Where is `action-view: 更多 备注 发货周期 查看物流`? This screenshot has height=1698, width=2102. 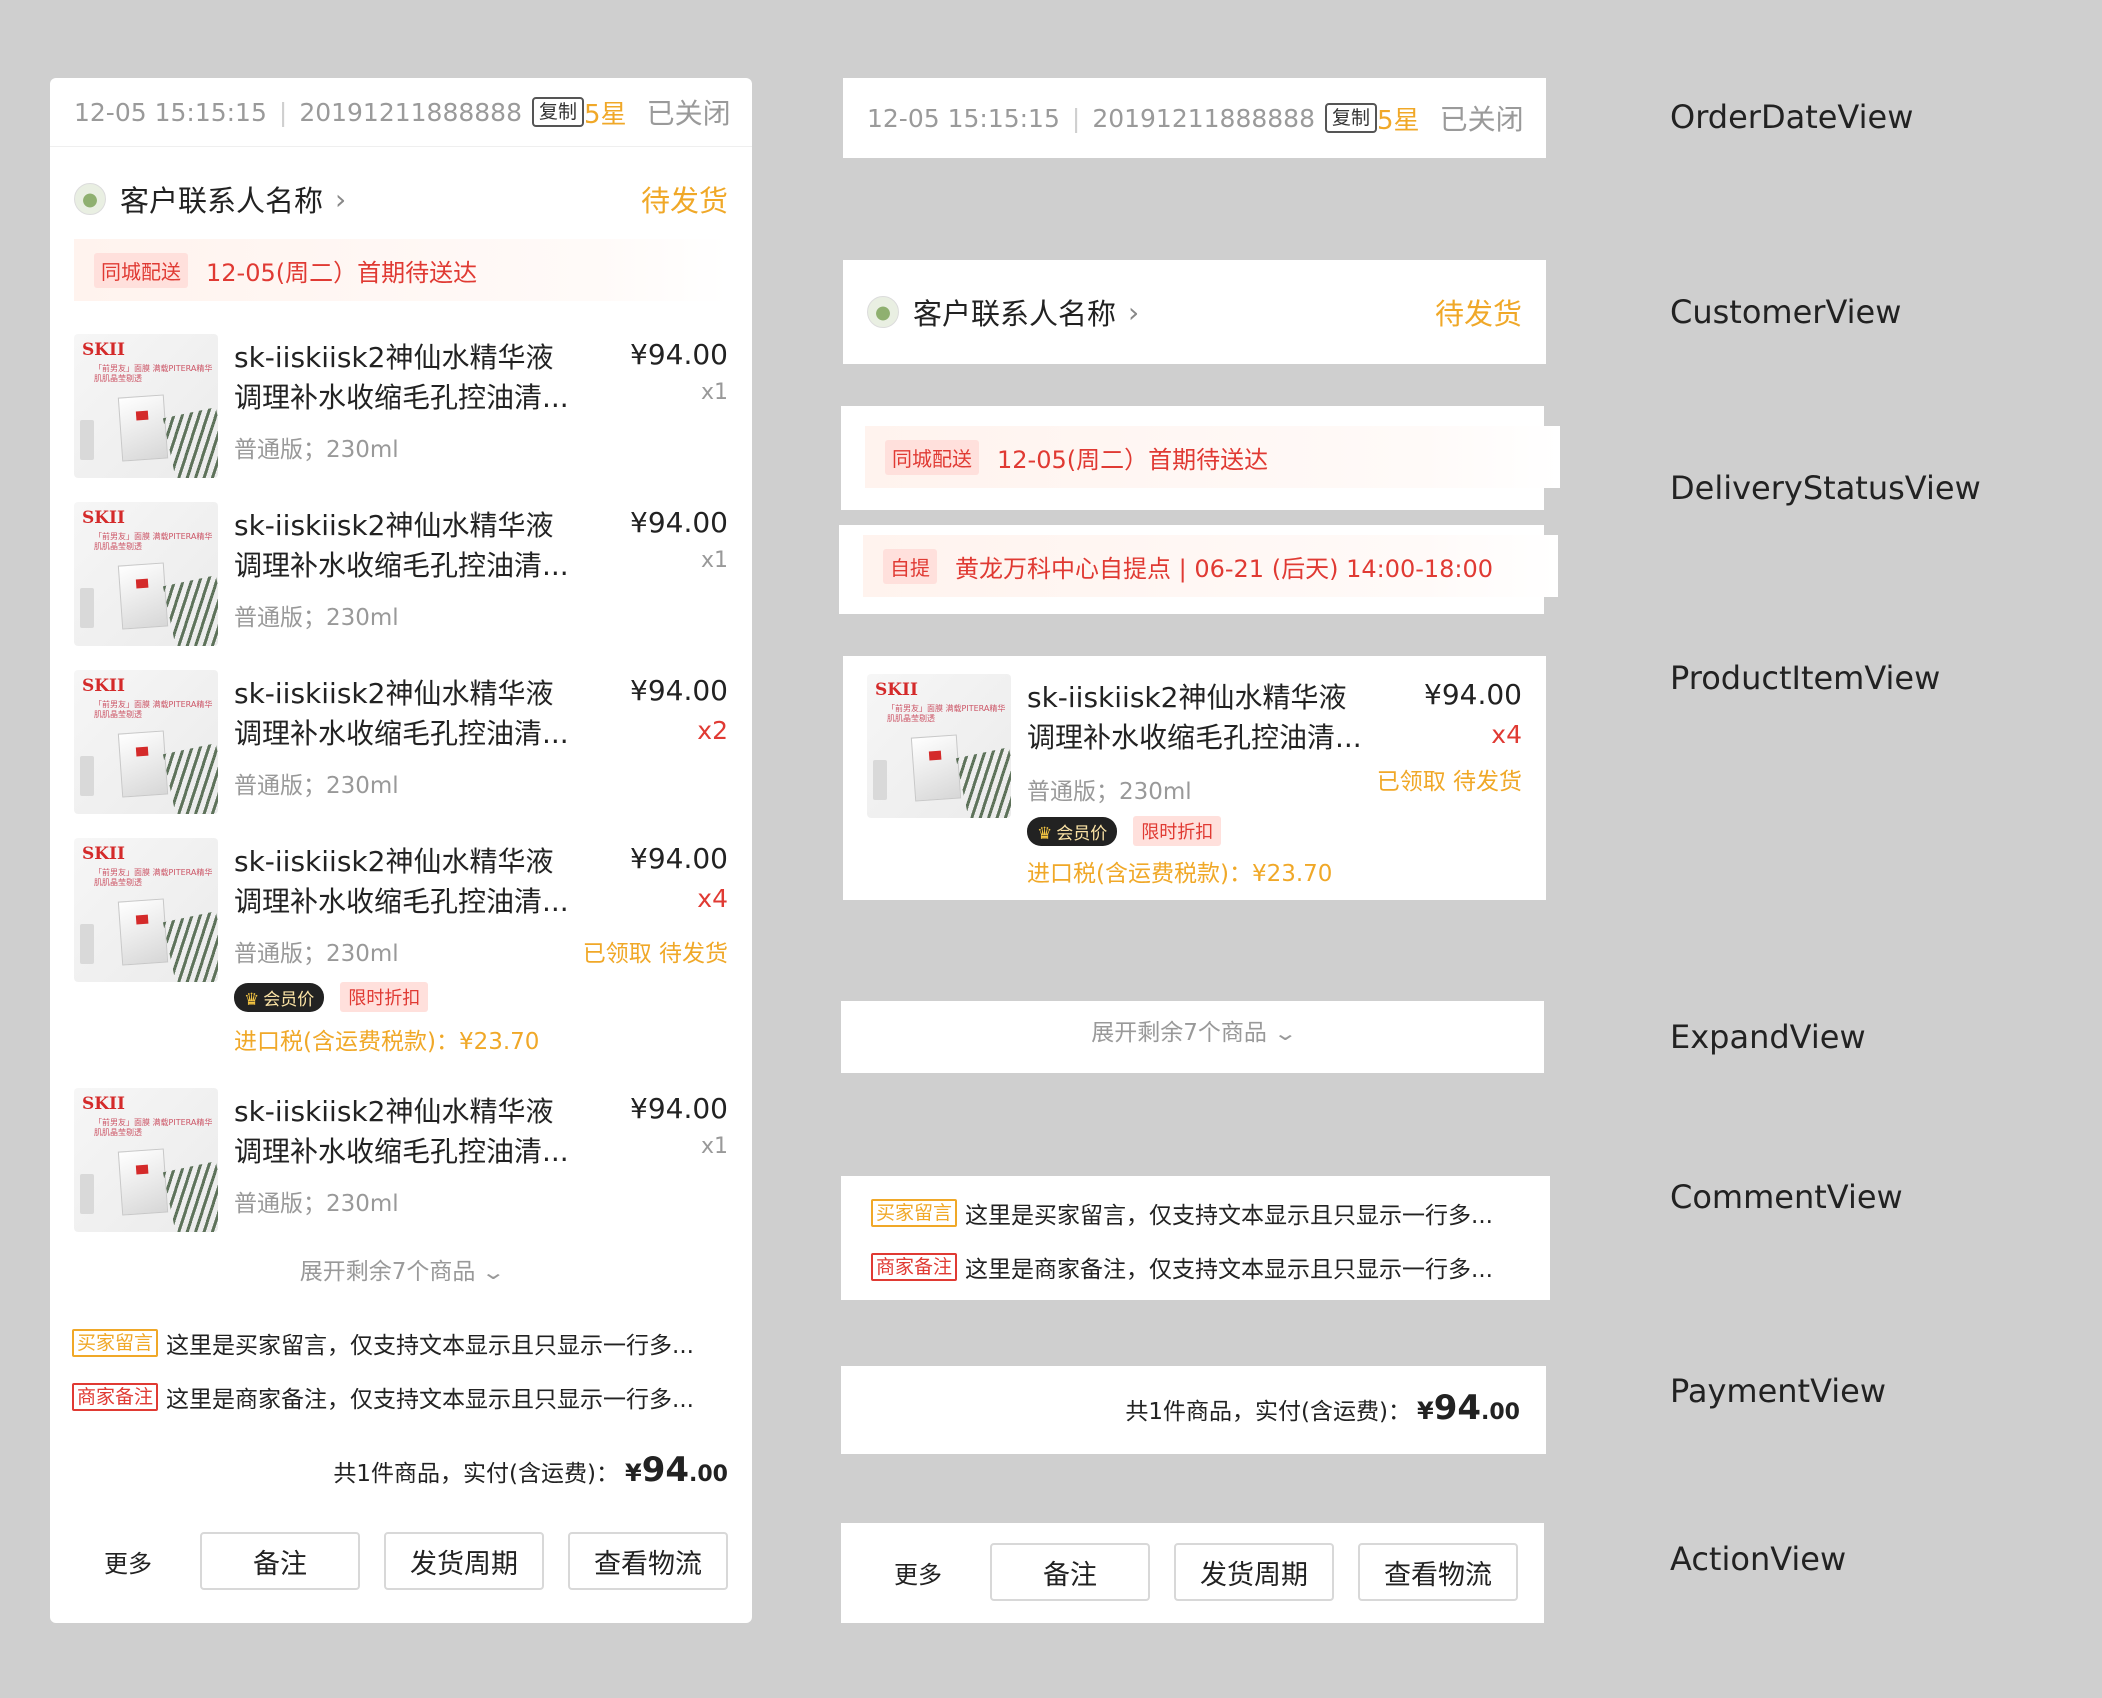 action-view: 更多 备注 发货周期 查看物流 is located at coordinates (416, 1561).